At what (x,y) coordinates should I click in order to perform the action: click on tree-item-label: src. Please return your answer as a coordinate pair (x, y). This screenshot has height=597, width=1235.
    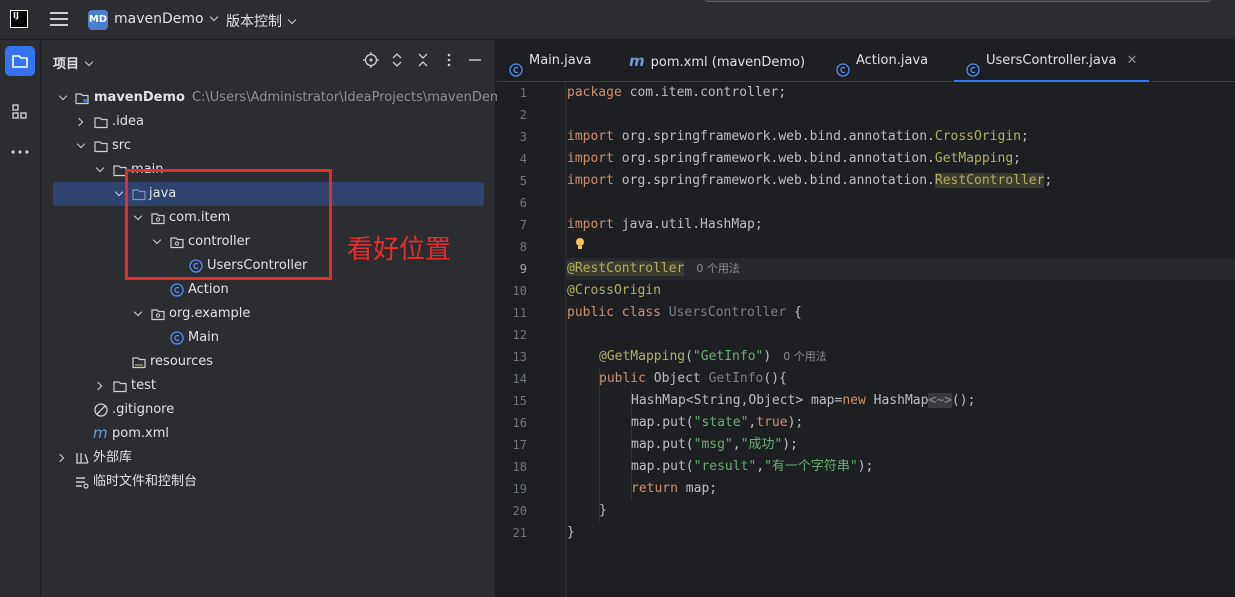
    Looking at the image, I should click on (121, 145).